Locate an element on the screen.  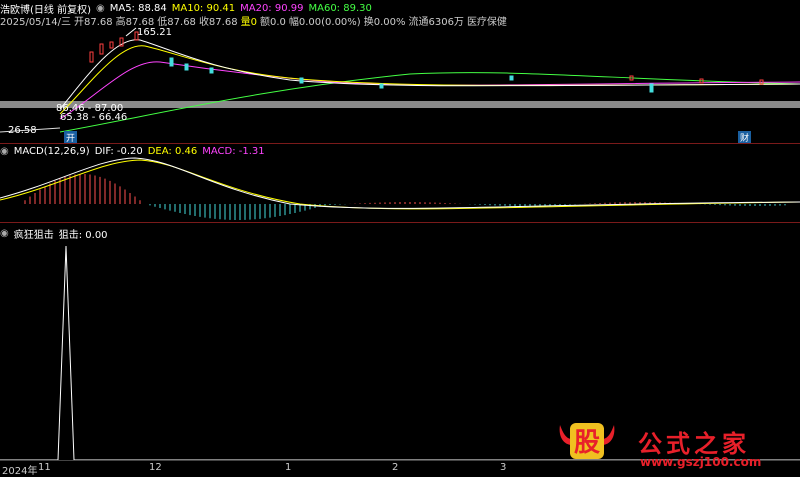
time-tick-year: 2024年 is located at coordinates (20, 471).